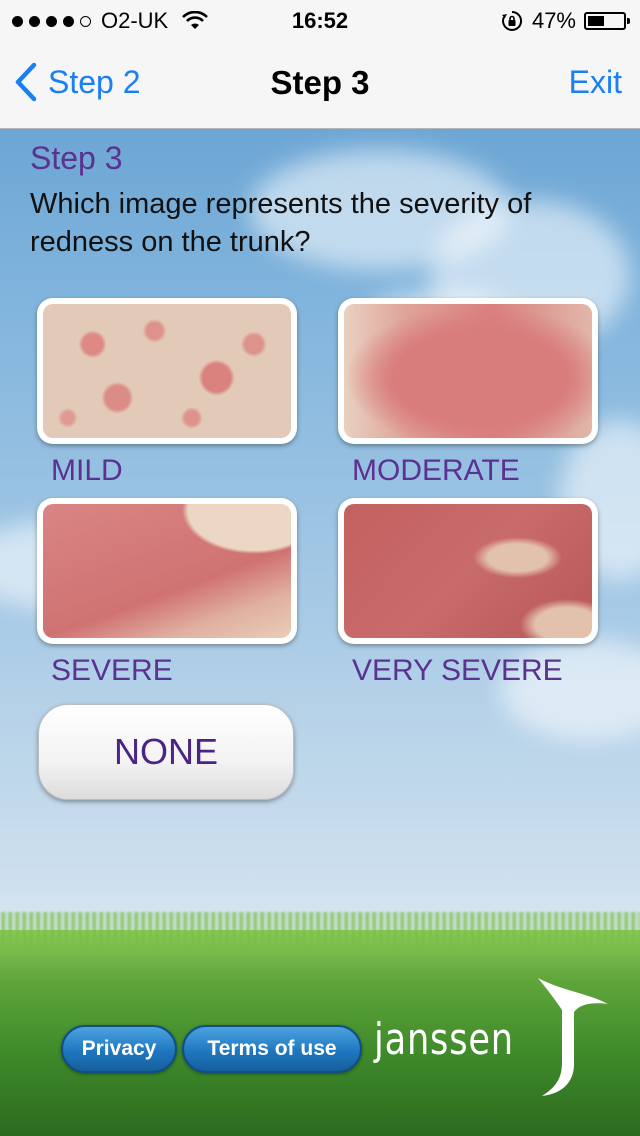  What do you see at coordinates (553, 20) in the screenshot?
I see `battery-percent: 47%` at bounding box center [553, 20].